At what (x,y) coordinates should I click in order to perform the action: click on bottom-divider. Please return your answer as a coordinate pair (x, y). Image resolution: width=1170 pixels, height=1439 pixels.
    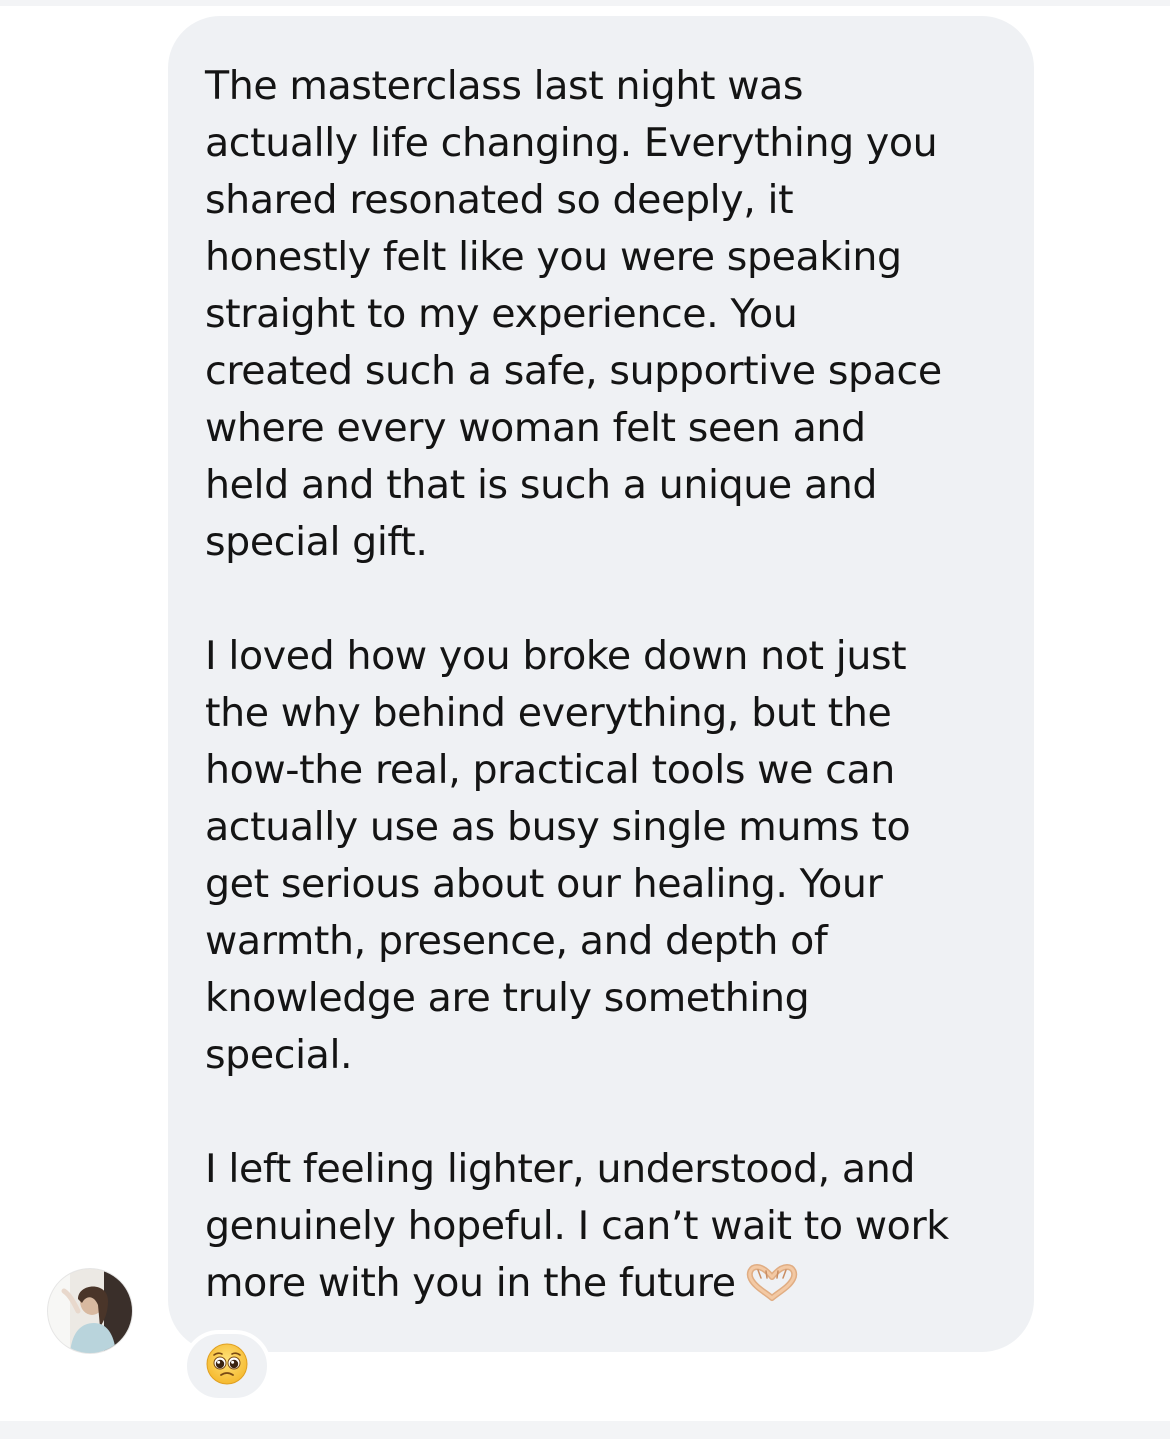
    Looking at the image, I should click on (585, 1430).